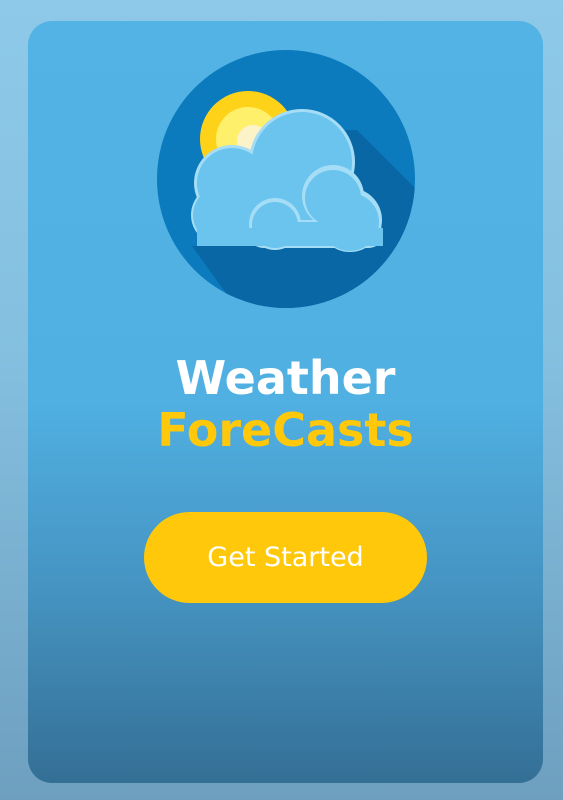 This screenshot has width=563, height=800. I want to click on sun-behind-cloud-icon, so click(286, 179).